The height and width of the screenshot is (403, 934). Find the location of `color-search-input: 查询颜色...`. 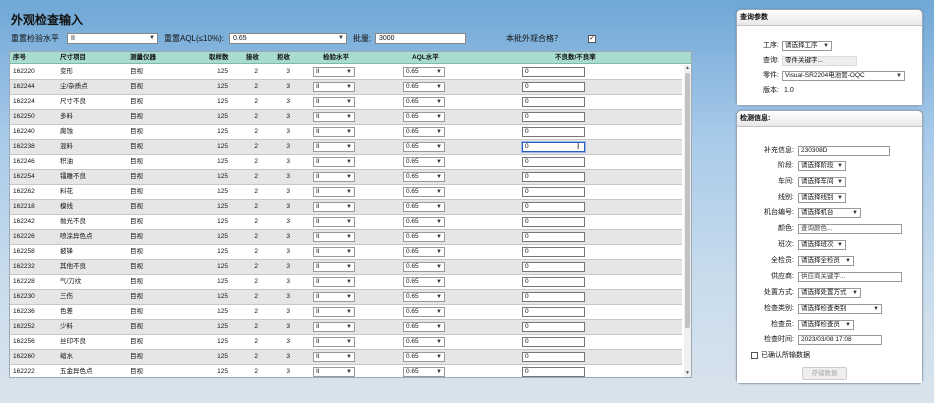

color-search-input: 查询颜色... is located at coordinates (850, 229).